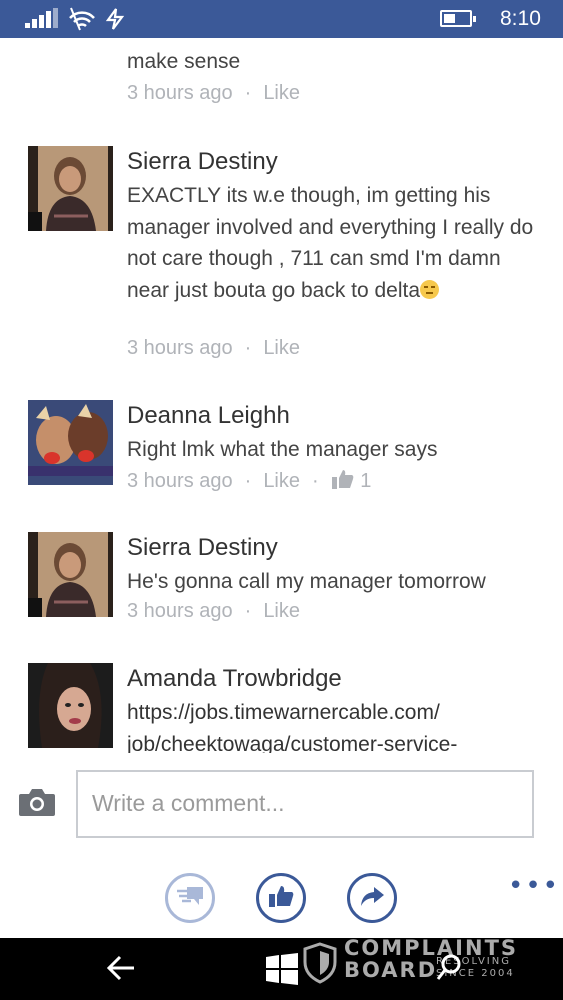  I want to click on comment-author: Deanna Leighh, so click(208, 416).